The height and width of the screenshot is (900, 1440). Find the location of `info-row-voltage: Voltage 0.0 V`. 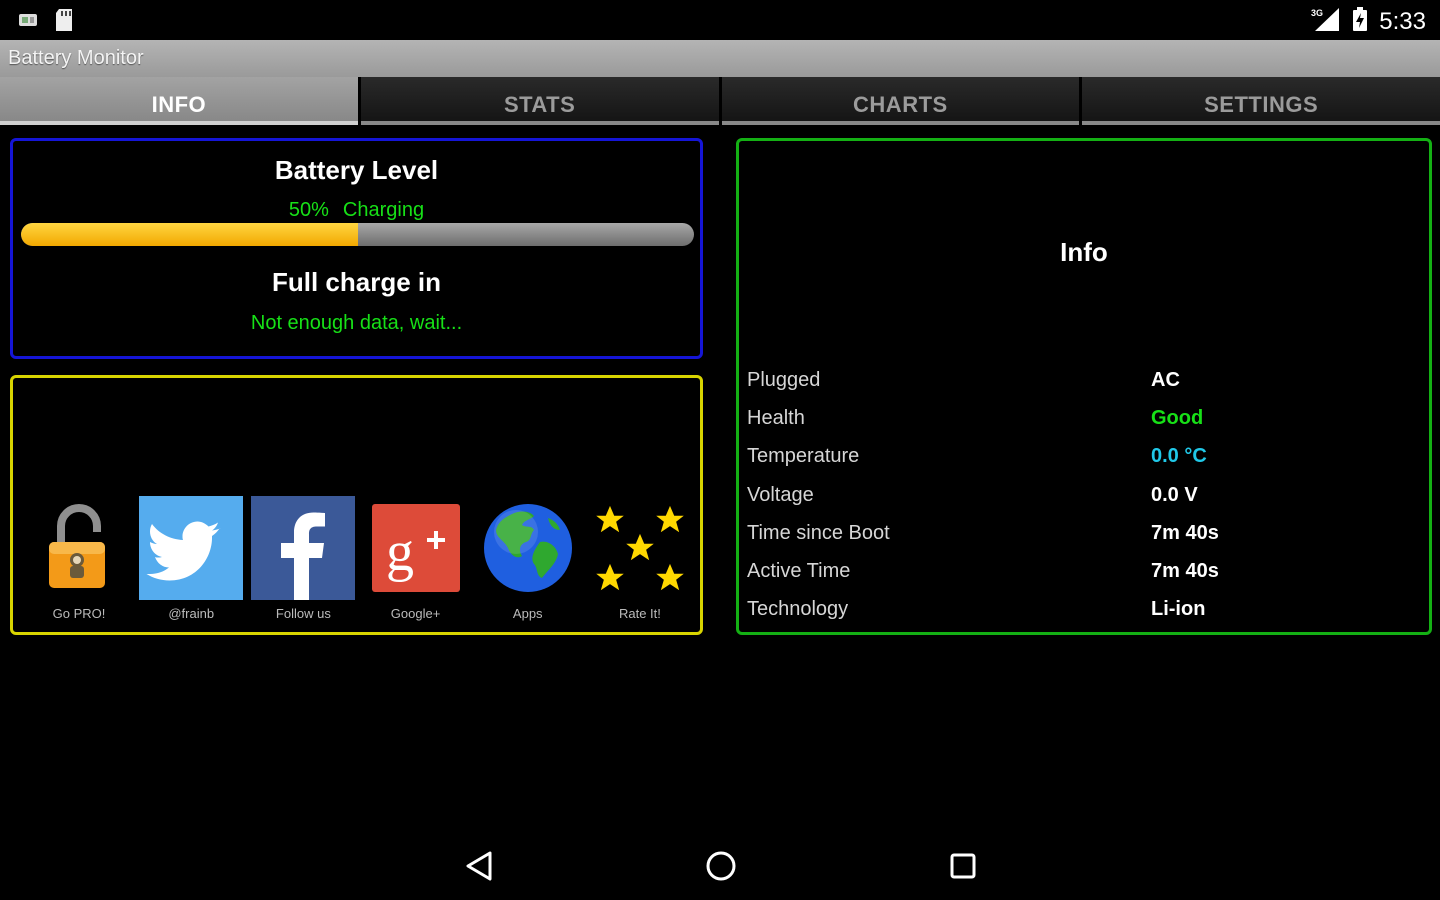

info-row-voltage: Voltage 0.0 V is located at coordinates (1087, 495).